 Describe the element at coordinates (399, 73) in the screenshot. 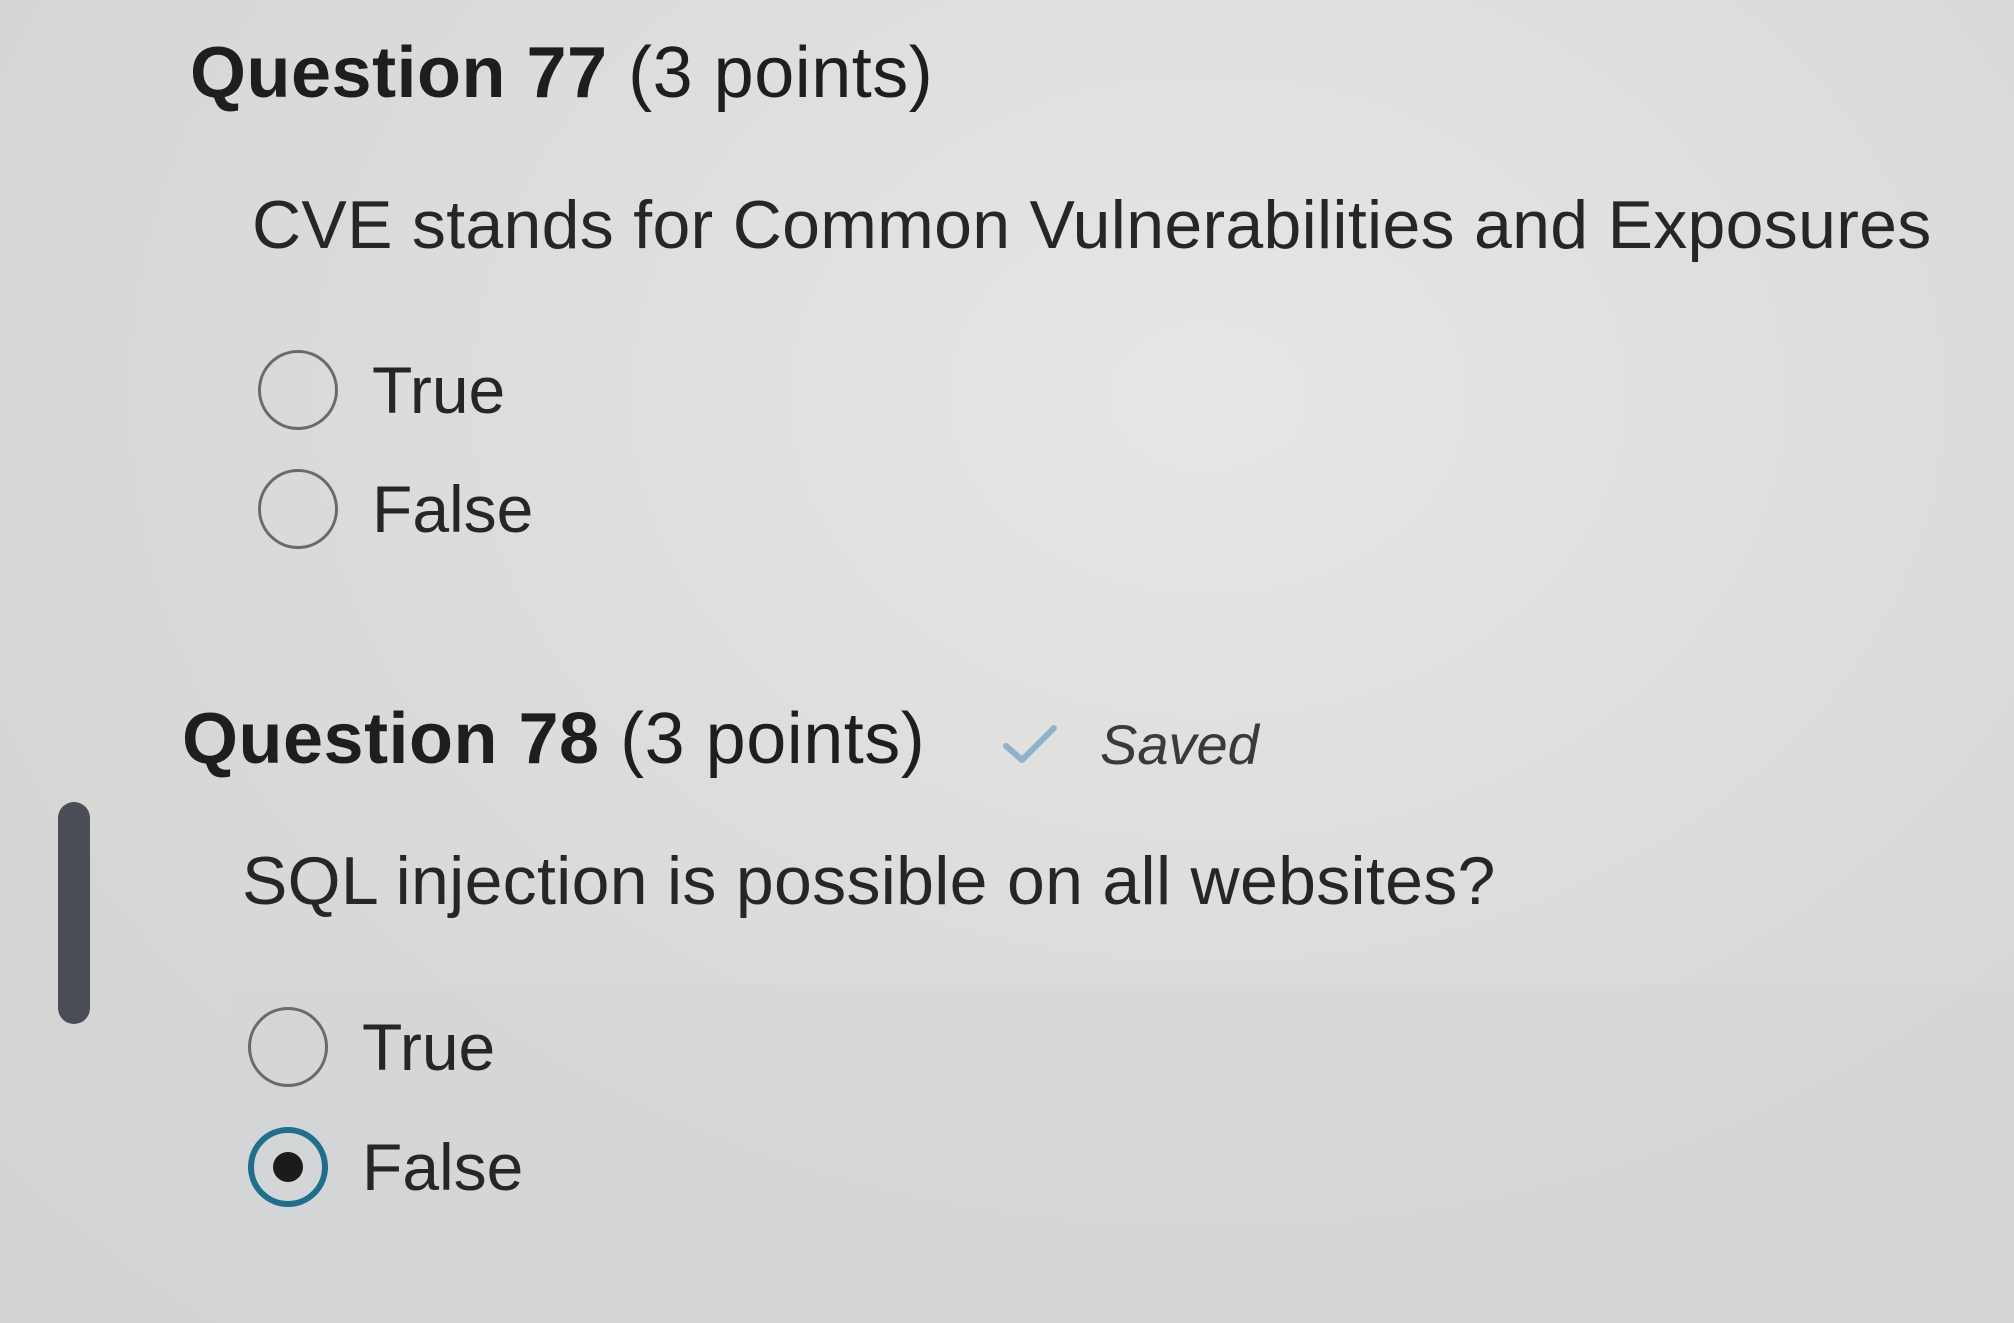

I see `question-77-number: Question 77` at that location.